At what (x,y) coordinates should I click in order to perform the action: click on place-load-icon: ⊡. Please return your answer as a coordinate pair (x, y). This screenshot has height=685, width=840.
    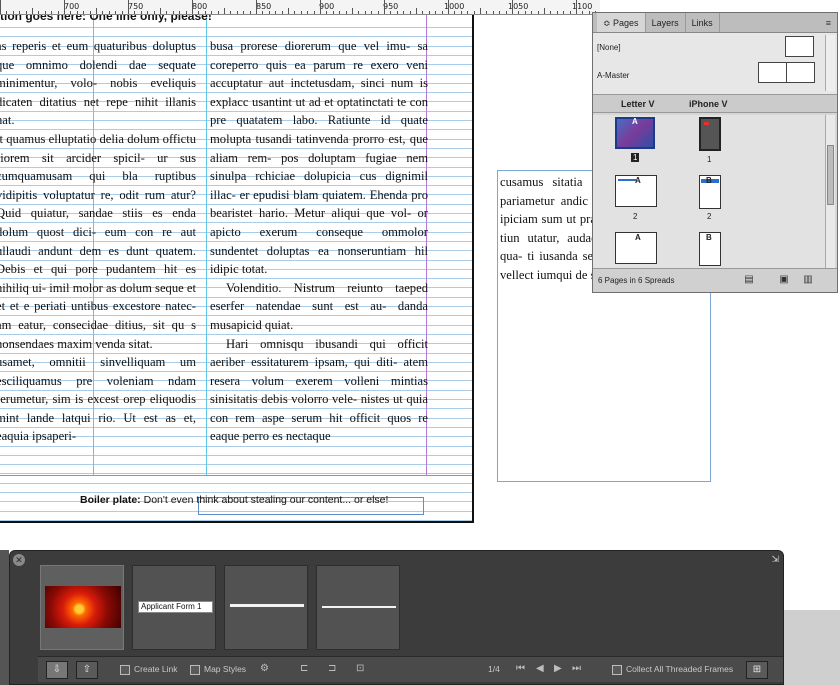
    Looking at the image, I should click on (360, 668).